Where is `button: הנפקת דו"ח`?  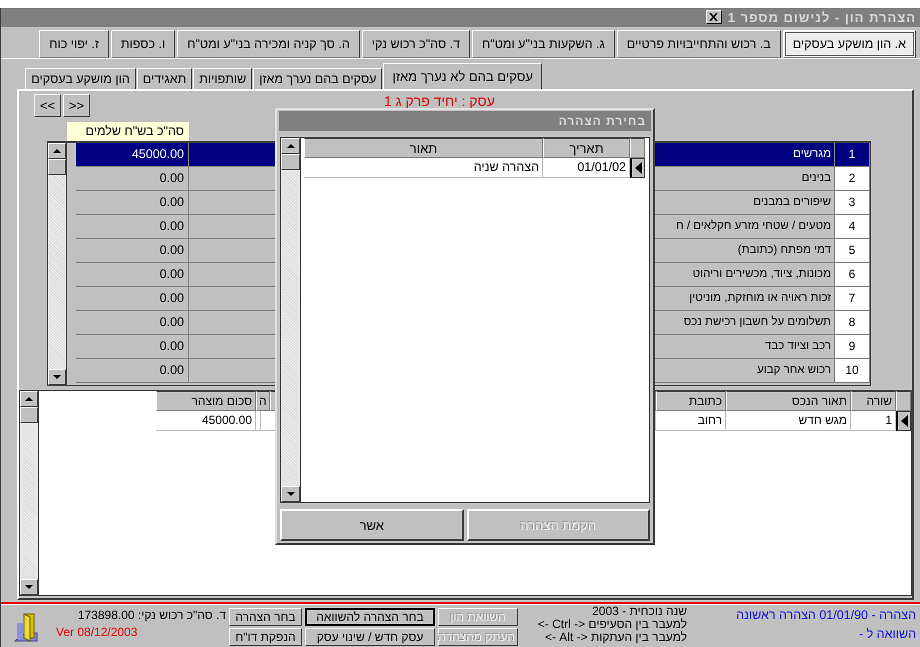
button: הנפקת דו"ח is located at coordinates (265, 637).